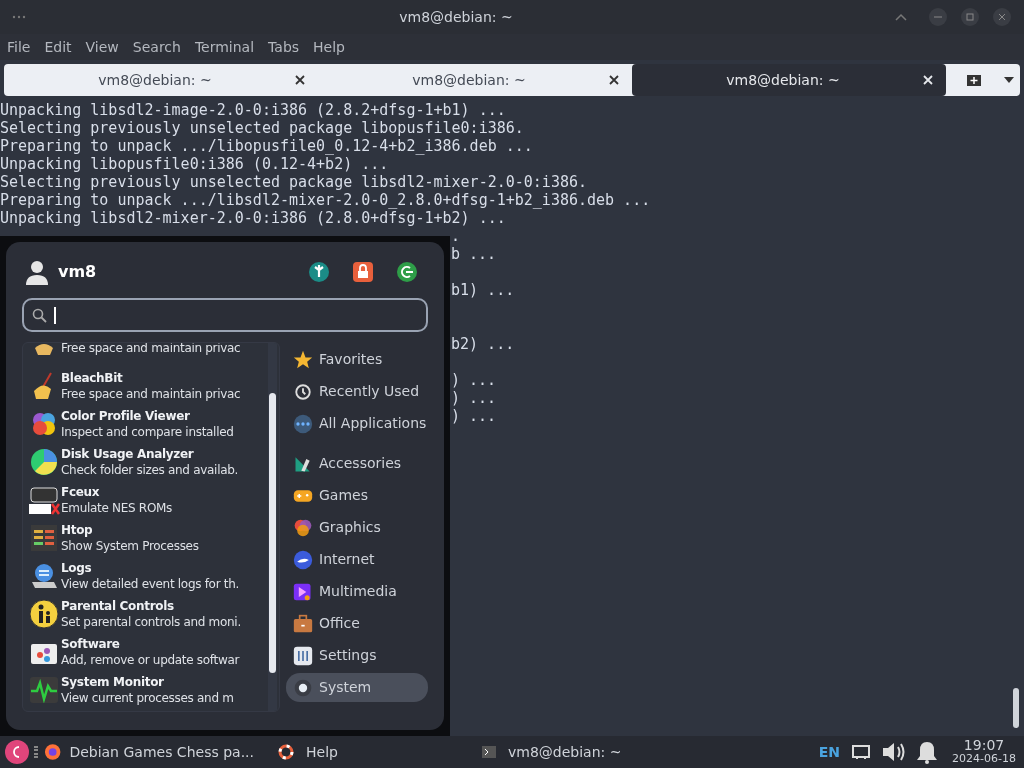 The height and width of the screenshot is (768, 1024). What do you see at coordinates (44, 538) in the screenshot?
I see `meter-grid-icon` at bounding box center [44, 538].